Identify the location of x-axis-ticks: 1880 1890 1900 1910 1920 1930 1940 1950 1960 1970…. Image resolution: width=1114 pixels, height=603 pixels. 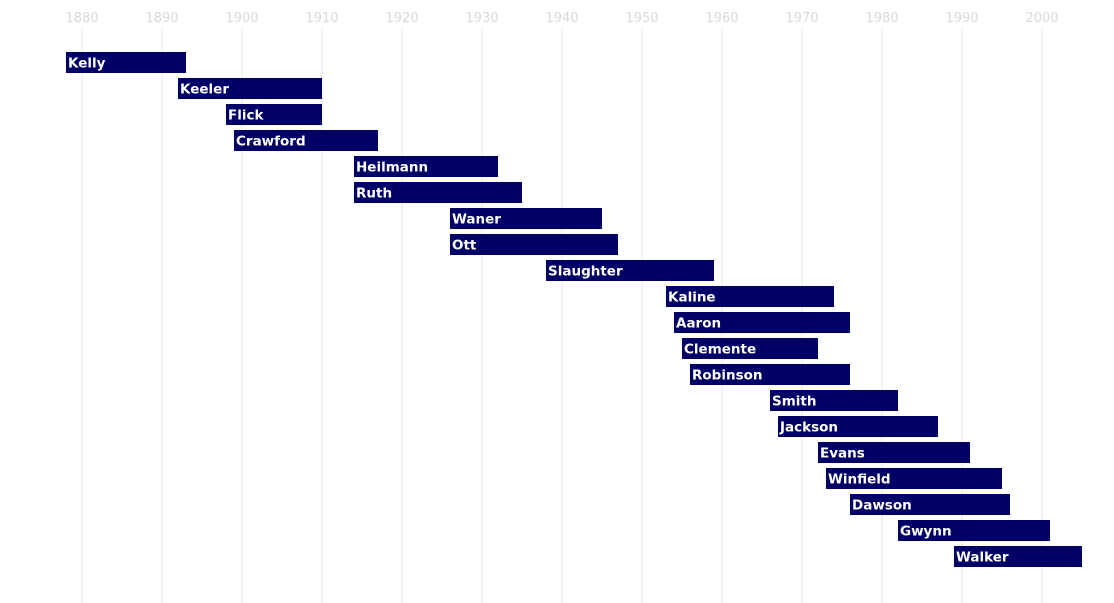
(561, 18).